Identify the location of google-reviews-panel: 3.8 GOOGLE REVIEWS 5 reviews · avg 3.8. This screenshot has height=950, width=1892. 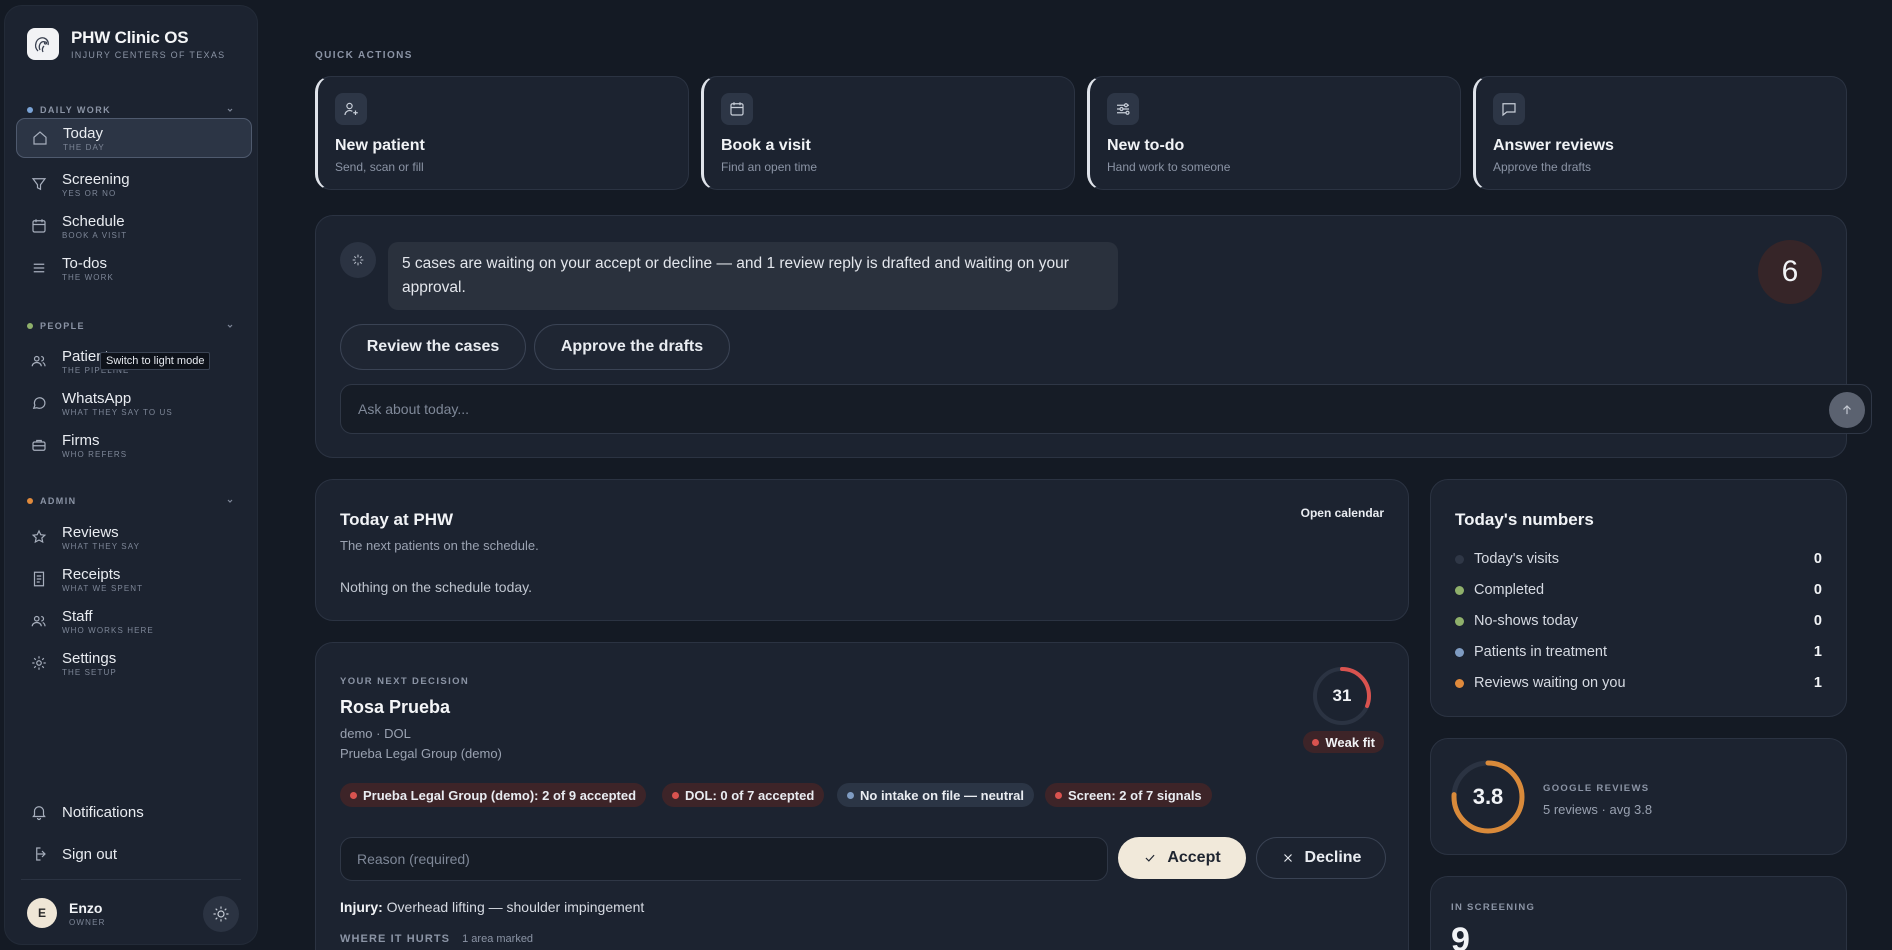
(1638, 796).